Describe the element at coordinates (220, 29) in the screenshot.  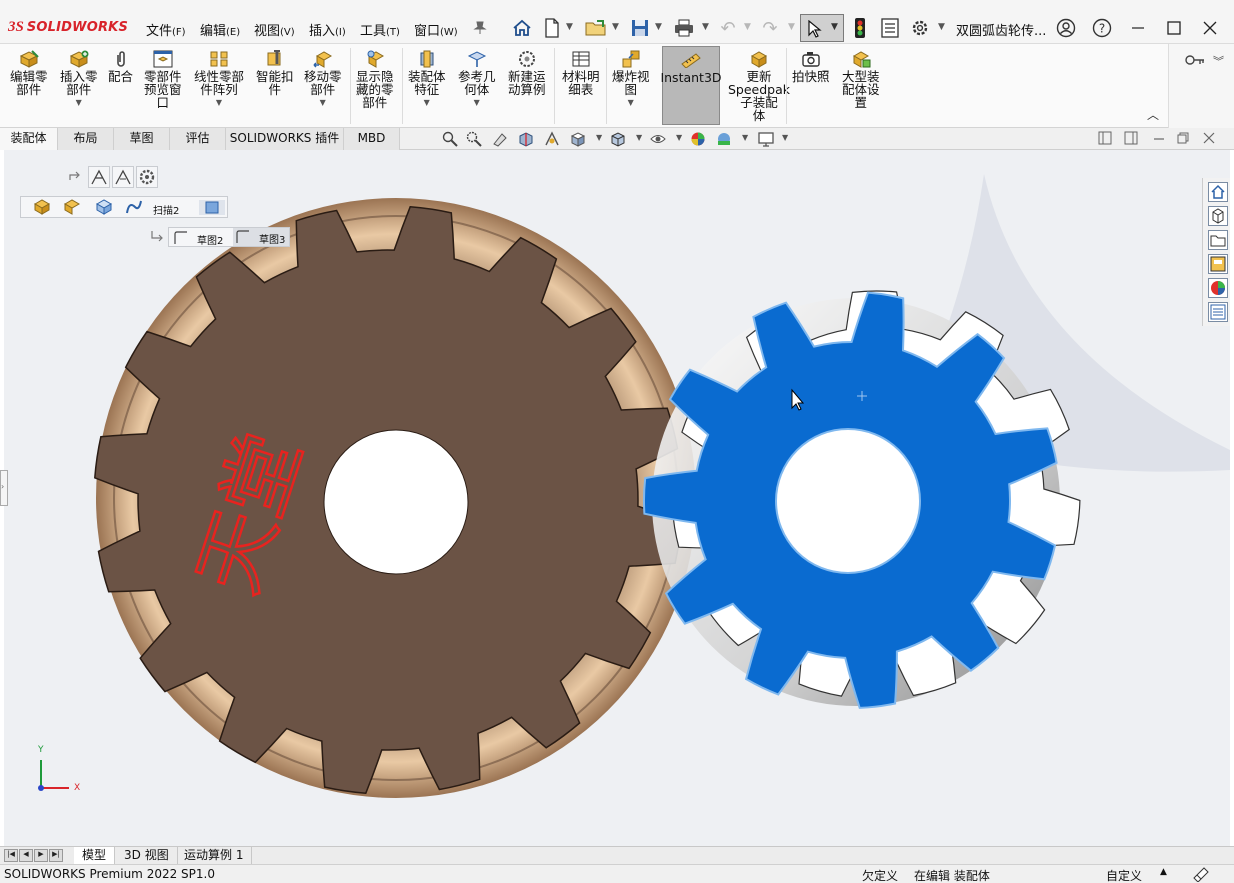
I see `menu-edit: 编辑(E)` at that location.